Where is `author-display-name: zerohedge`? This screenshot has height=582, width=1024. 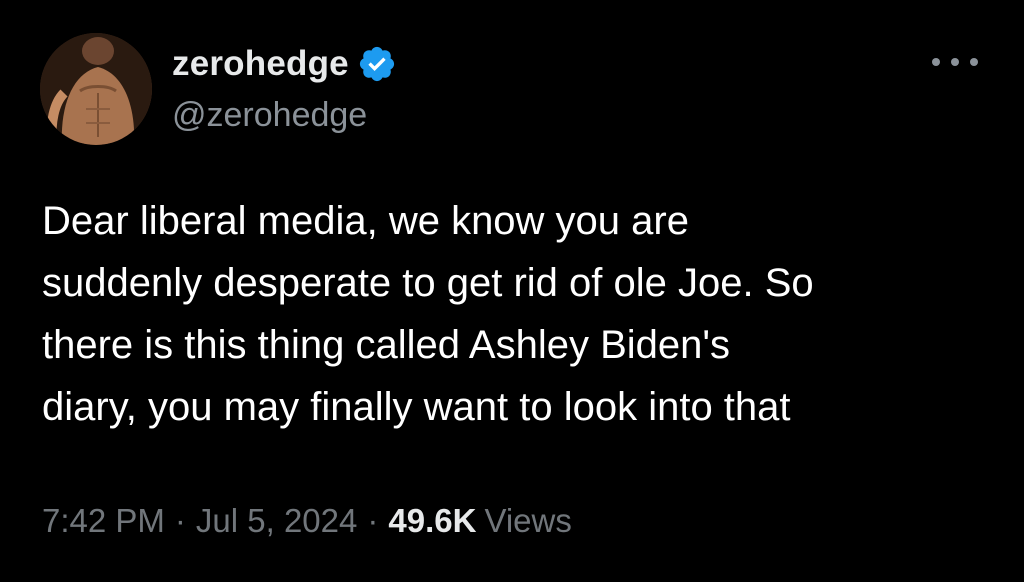 author-display-name: zerohedge is located at coordinates (260, 64).